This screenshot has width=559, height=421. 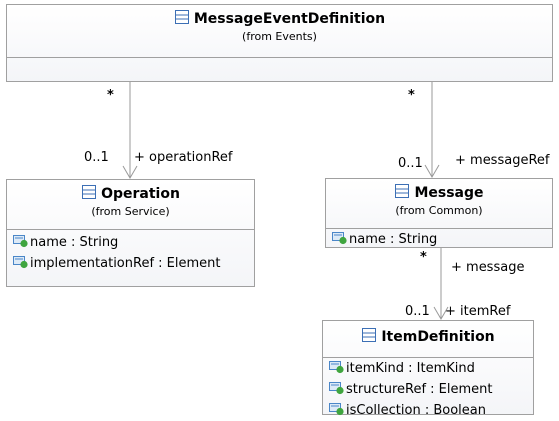 I want to click on role-operation-ref: + operationRef, so click(x=183, y=157).